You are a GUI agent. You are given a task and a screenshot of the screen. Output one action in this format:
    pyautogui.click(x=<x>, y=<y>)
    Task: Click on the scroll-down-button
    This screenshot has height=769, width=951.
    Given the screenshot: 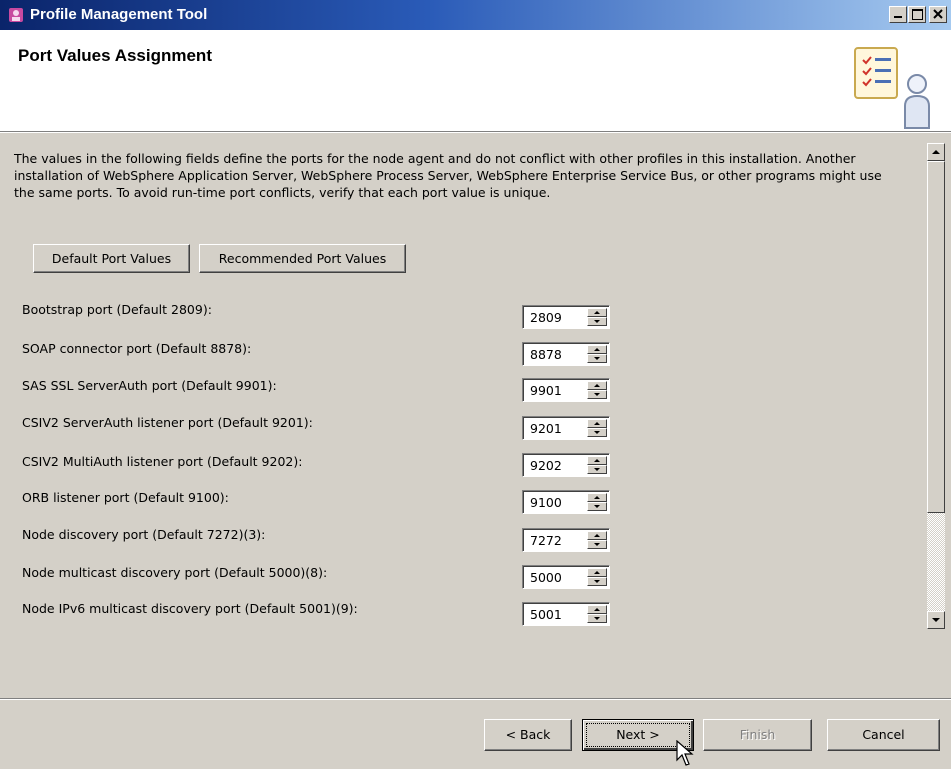 What is the action you would take?
    pyautogui.click(x=936, y=620)
    